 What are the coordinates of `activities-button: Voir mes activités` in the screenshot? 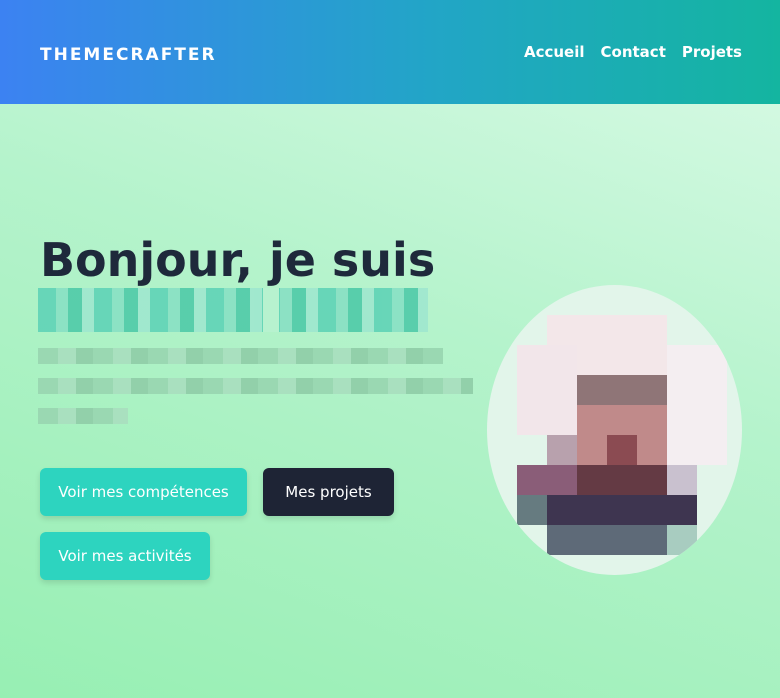 It's located at (125, 556).